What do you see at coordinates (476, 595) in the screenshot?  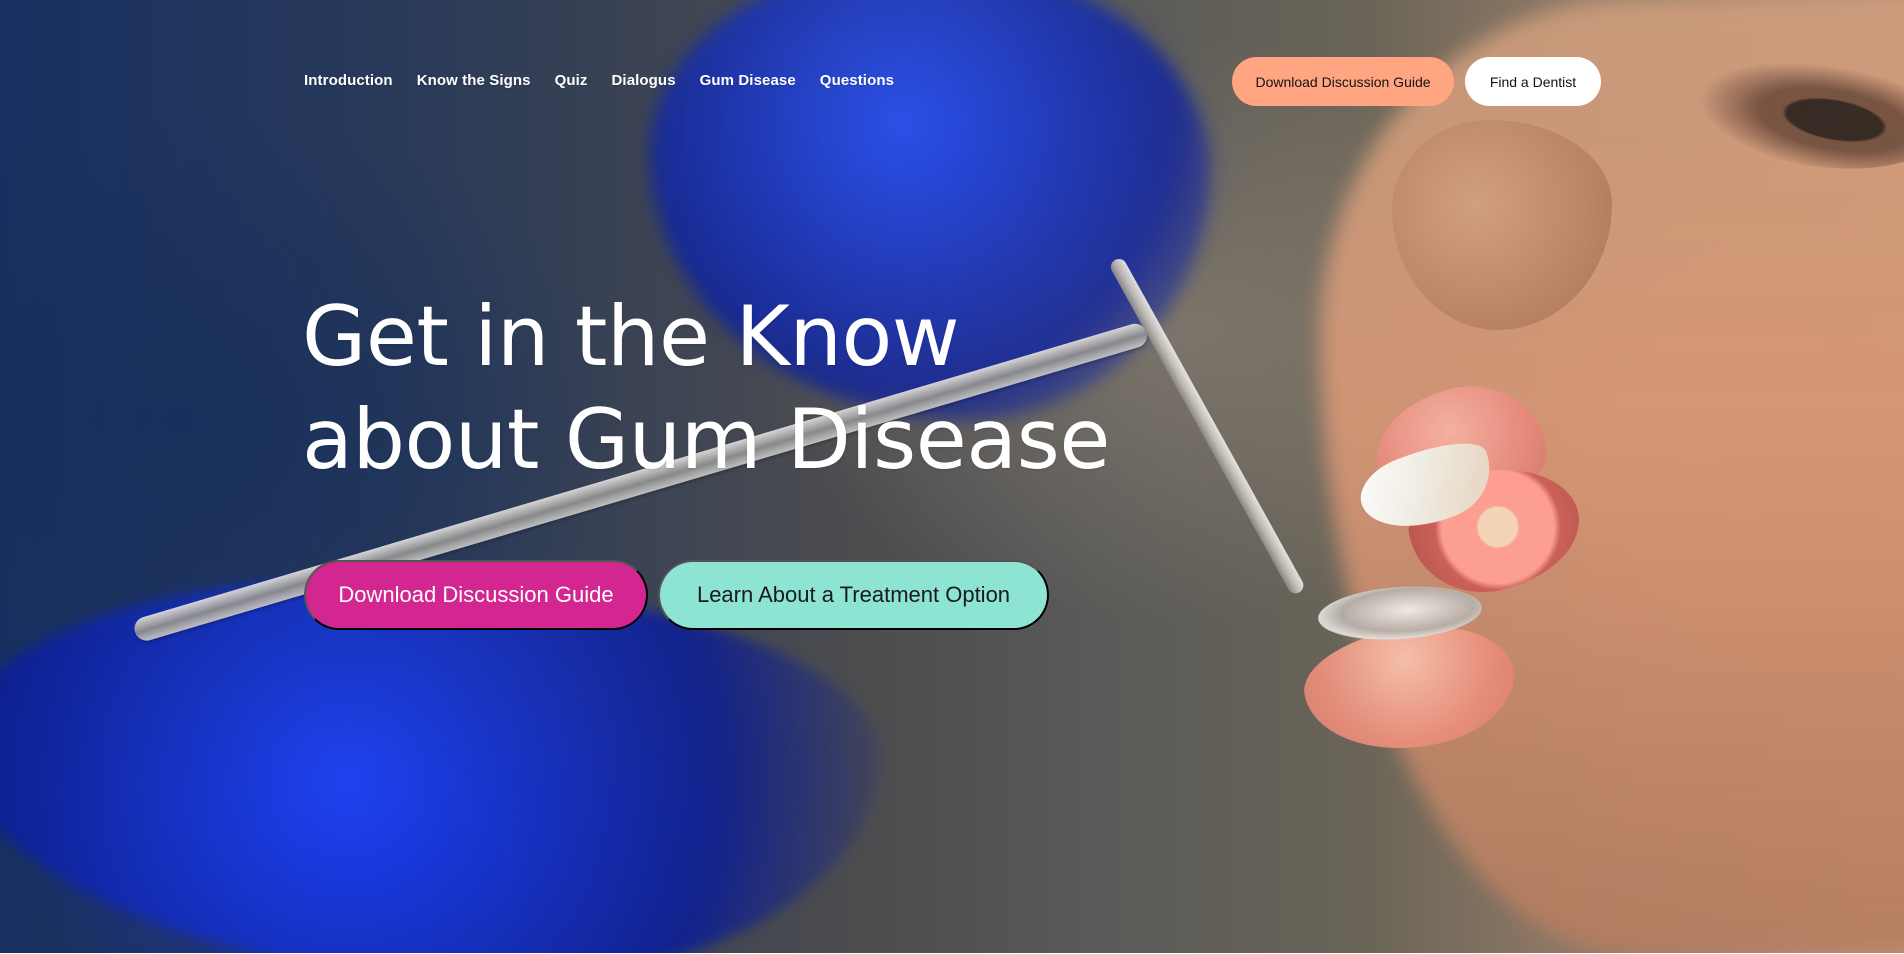 I see `download-discussion-guide-button: Download Discussion Guide` at bounding box center [476, 595].